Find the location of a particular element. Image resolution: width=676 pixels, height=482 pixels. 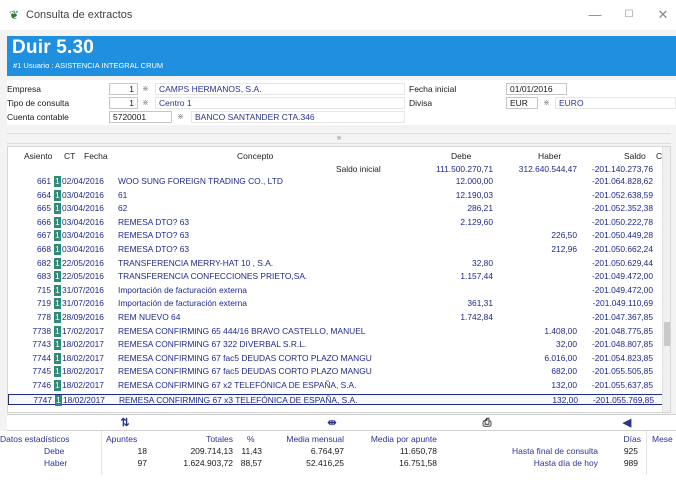

stats-debe-media-mensual: 6.764,97 is located at coordinates (327, 451).